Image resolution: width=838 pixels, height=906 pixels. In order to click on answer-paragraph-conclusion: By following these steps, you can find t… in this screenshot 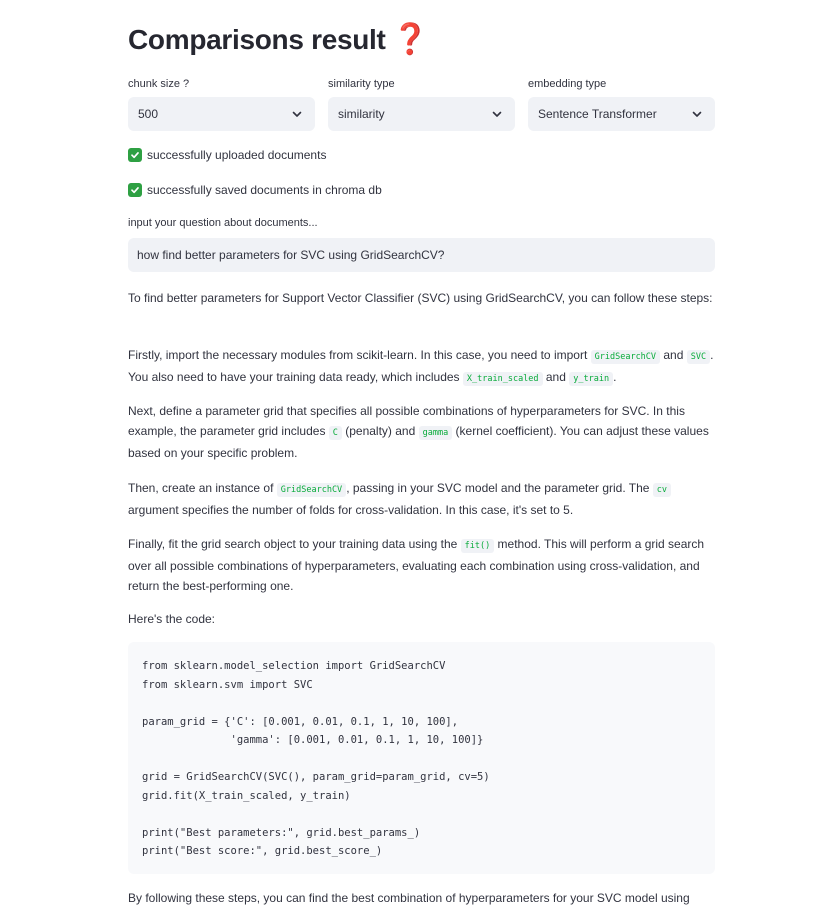, I will do `click(409, 898)`.